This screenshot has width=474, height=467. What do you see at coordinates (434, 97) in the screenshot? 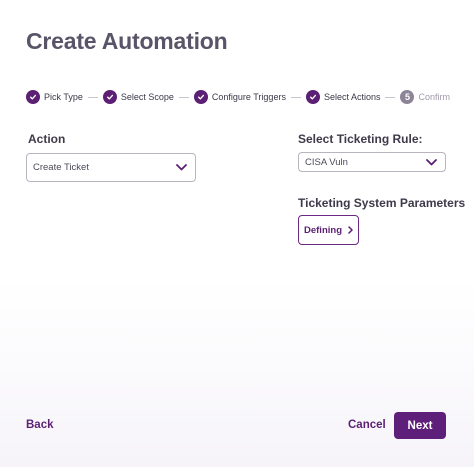
I see `step-label: Confirm` at bounding box center [434, 97].